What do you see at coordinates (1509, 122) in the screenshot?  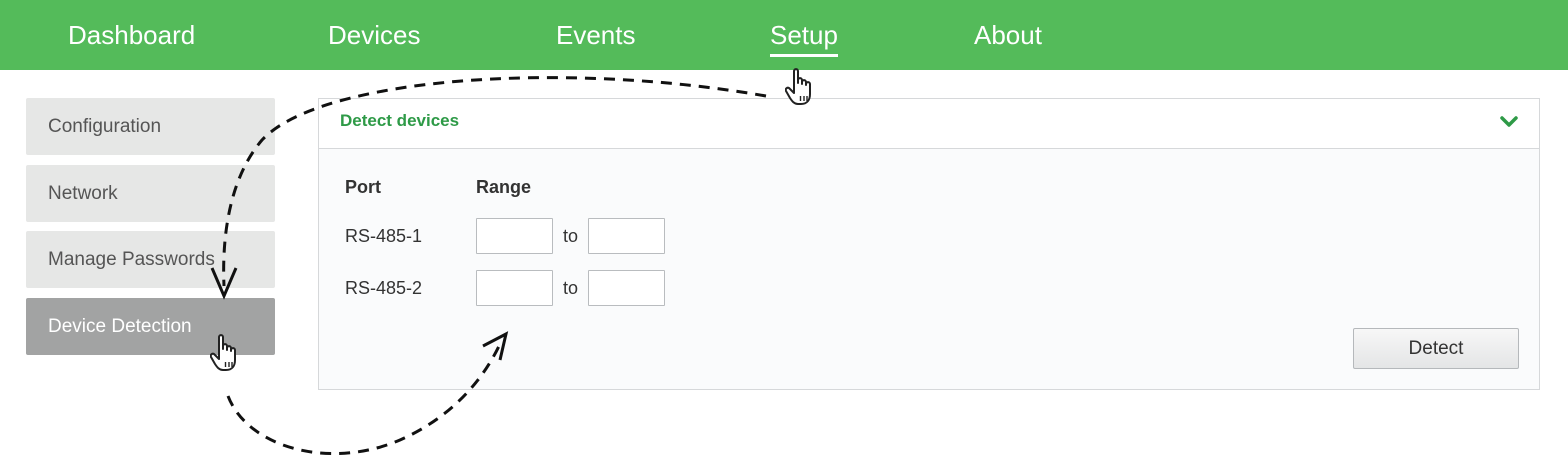 I see `chevron-down-icon` at bounding box center [1509, 122].